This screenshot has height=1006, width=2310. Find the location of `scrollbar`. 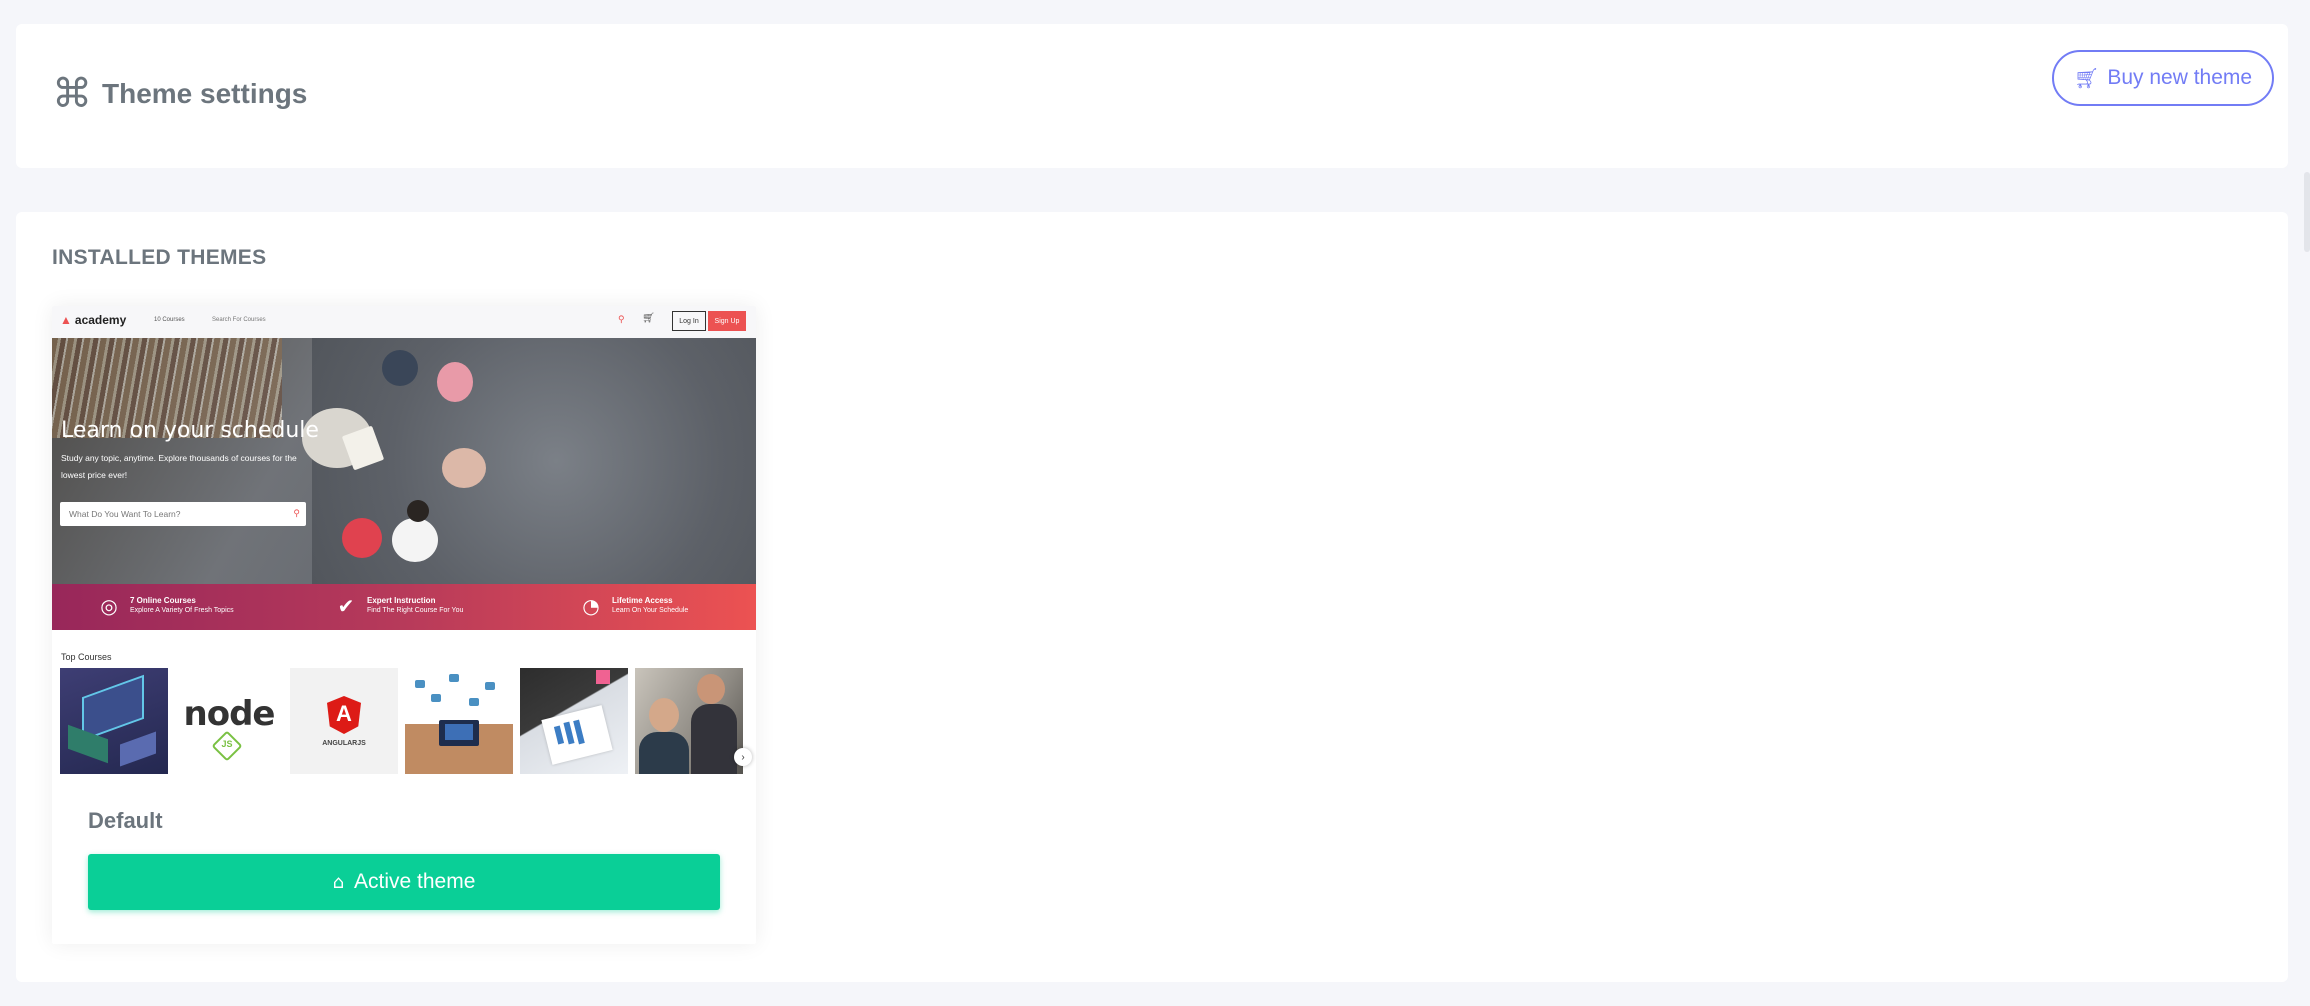

scrollbar is located at coordinates (2307, 212).